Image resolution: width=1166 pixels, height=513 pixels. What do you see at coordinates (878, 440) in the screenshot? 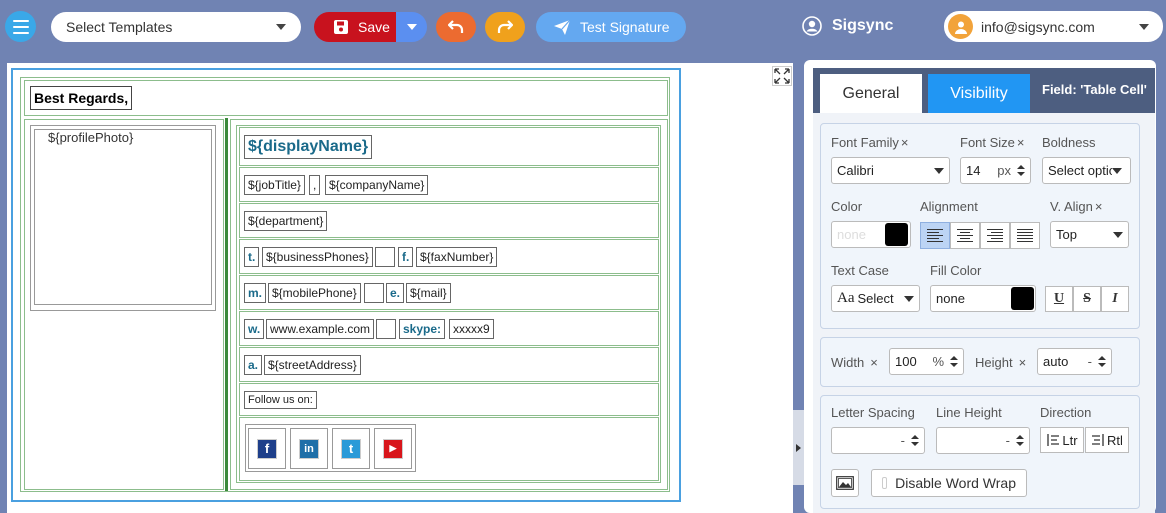
I see `letter-spacing-input: -` at bounding box center [878, 440].